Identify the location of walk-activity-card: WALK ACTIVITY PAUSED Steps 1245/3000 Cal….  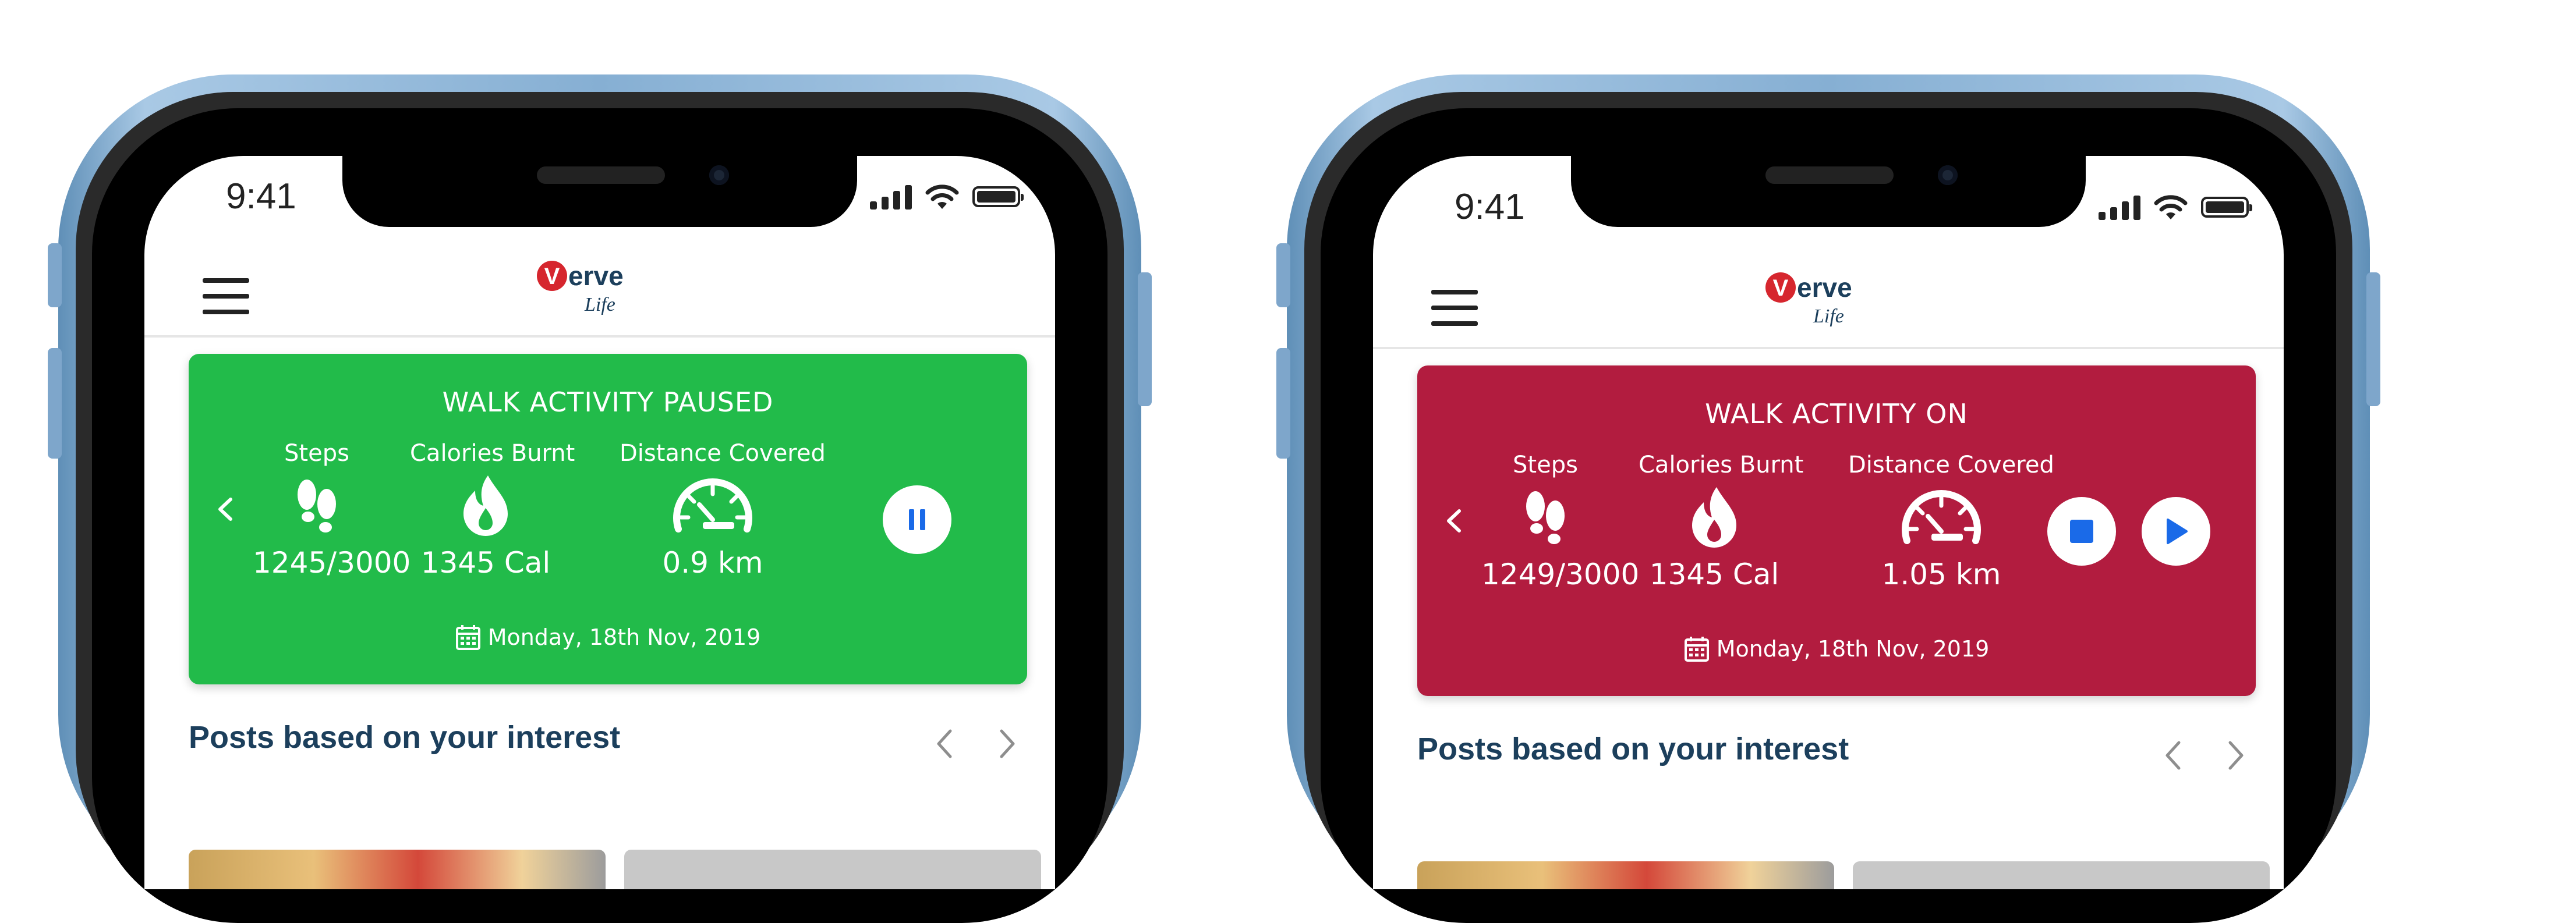
(608, 519).